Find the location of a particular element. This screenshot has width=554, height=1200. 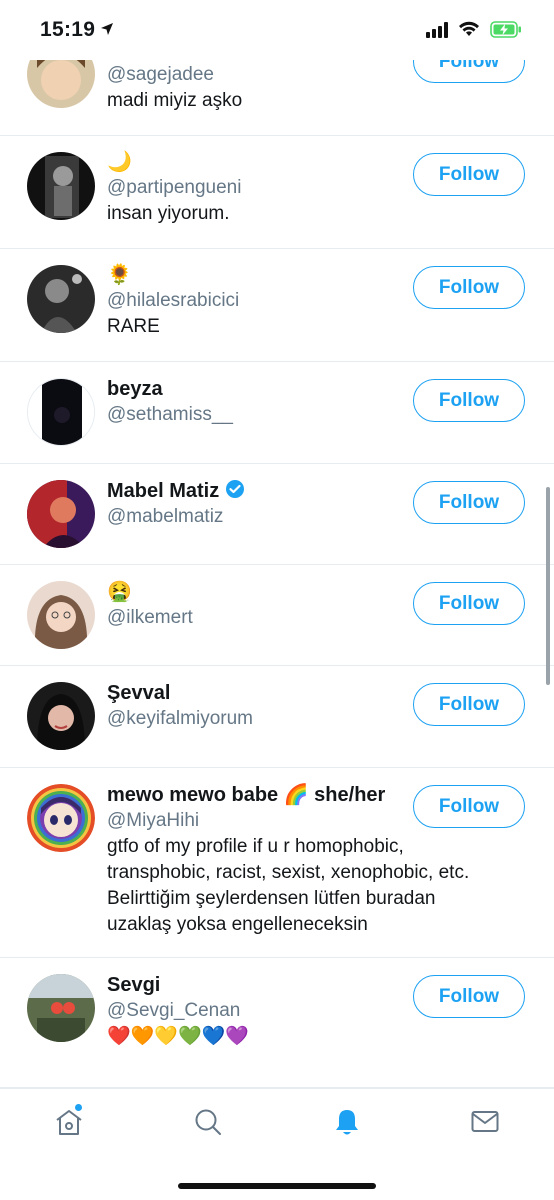

battery-charging-icon is located at coordinates (505, 29).